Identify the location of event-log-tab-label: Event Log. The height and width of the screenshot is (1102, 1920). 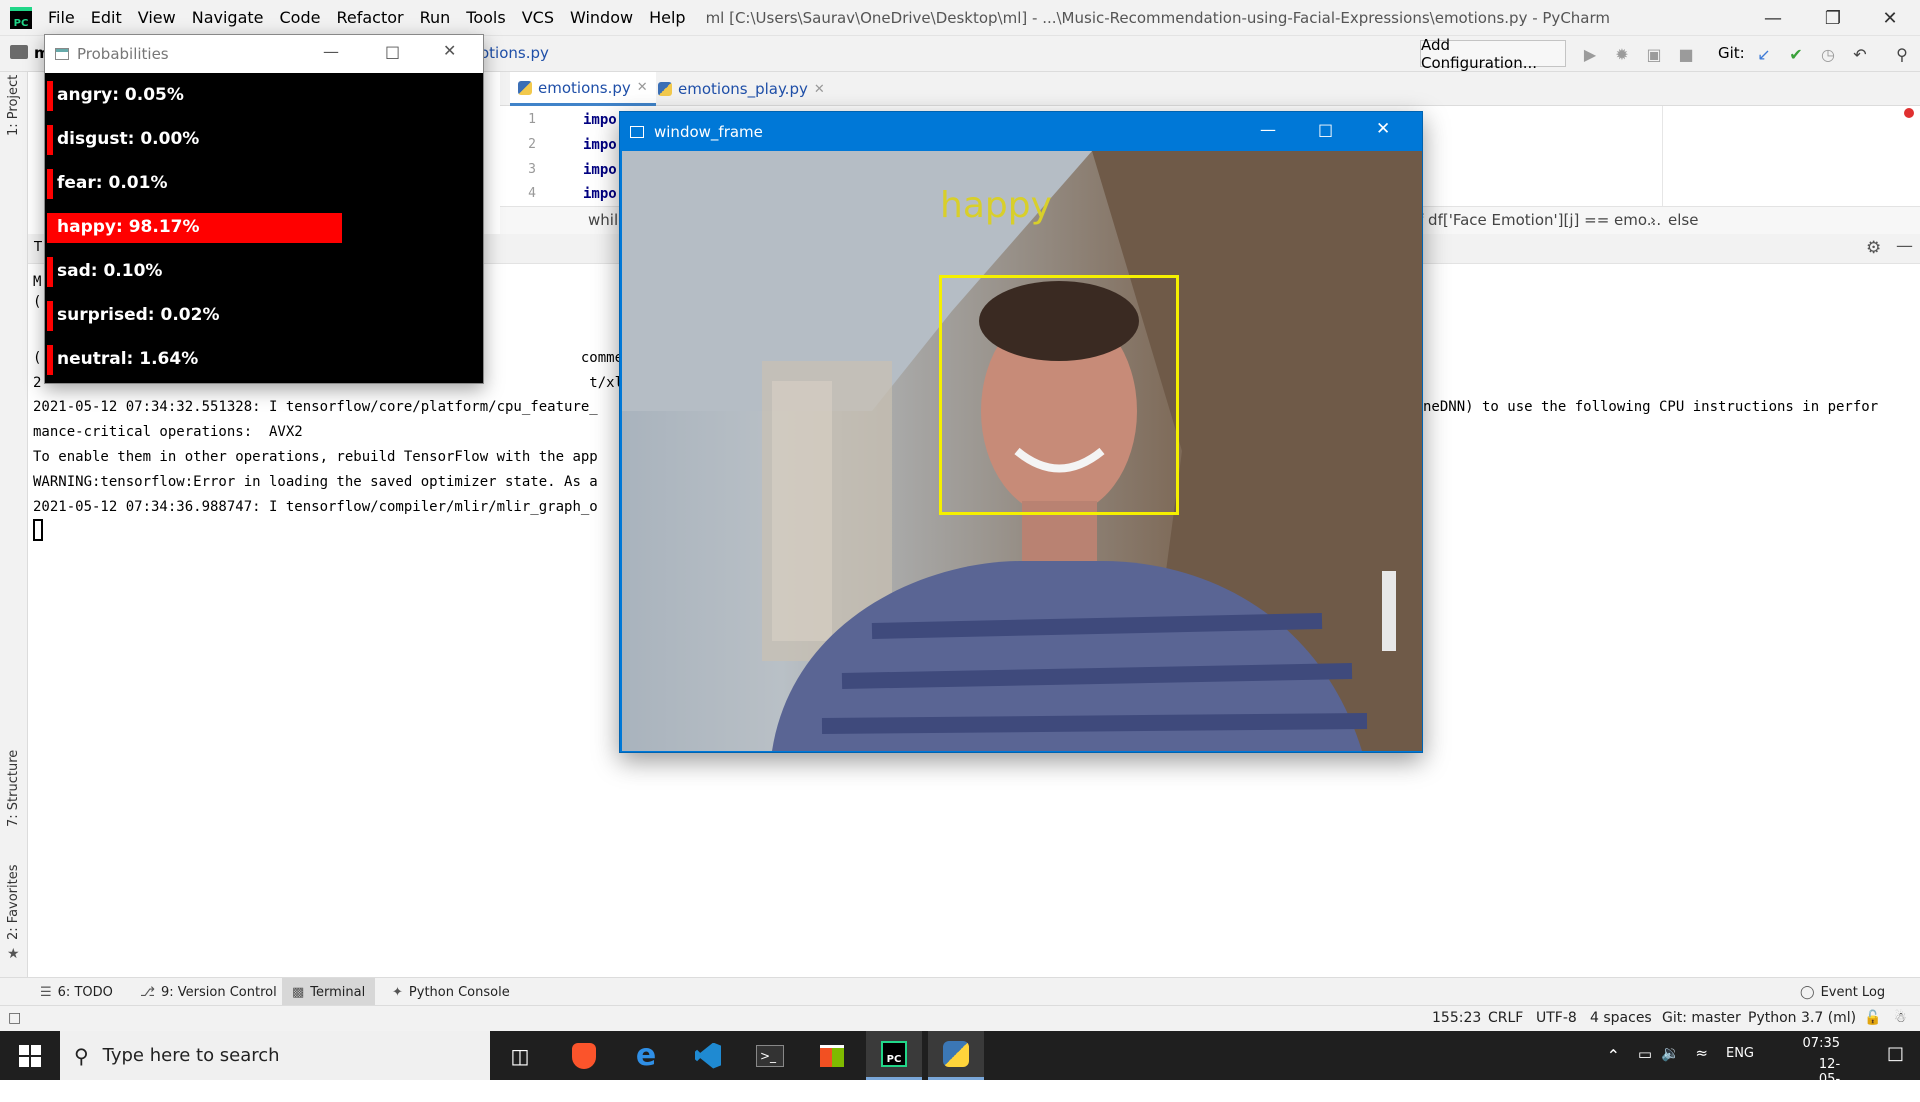
(1853, 992).